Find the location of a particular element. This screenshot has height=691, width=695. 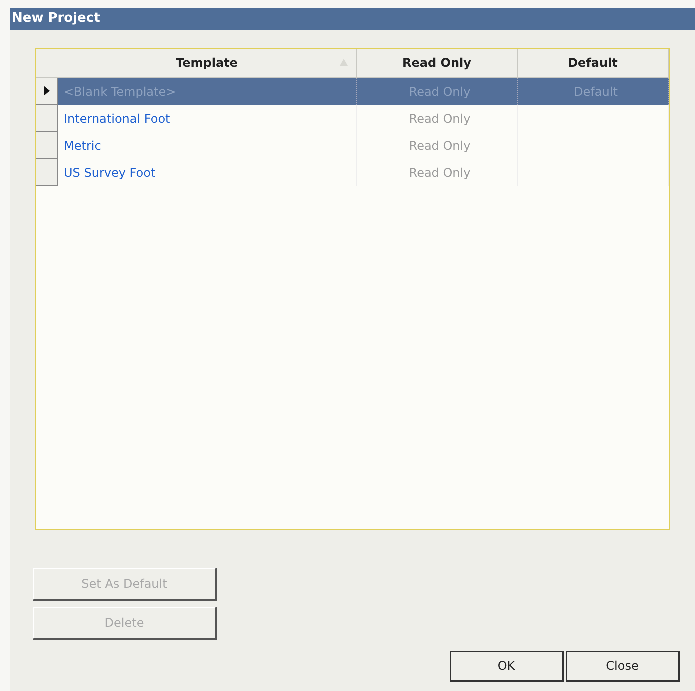

table-row: Metric Read Only is located at coordinates (352, 145).